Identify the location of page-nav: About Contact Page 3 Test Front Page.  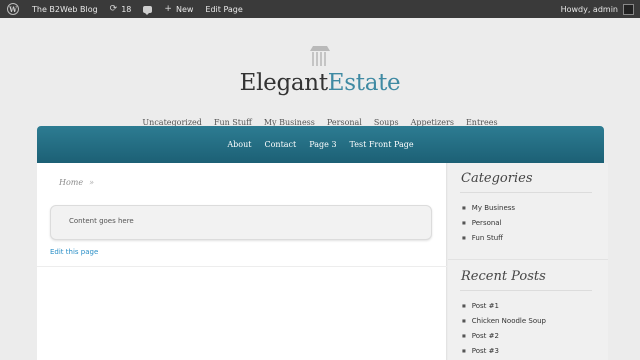
(320, 144).